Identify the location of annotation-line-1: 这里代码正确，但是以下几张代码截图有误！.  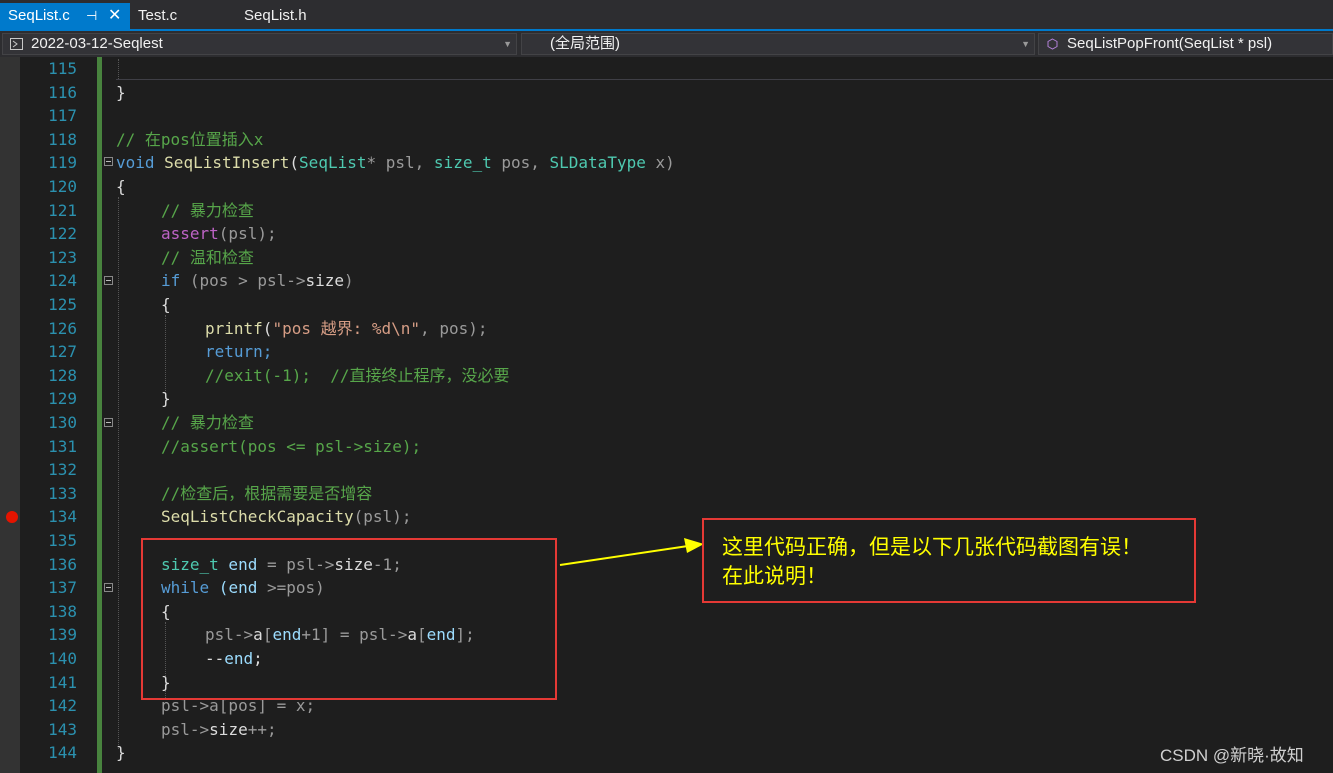
(932, 547).